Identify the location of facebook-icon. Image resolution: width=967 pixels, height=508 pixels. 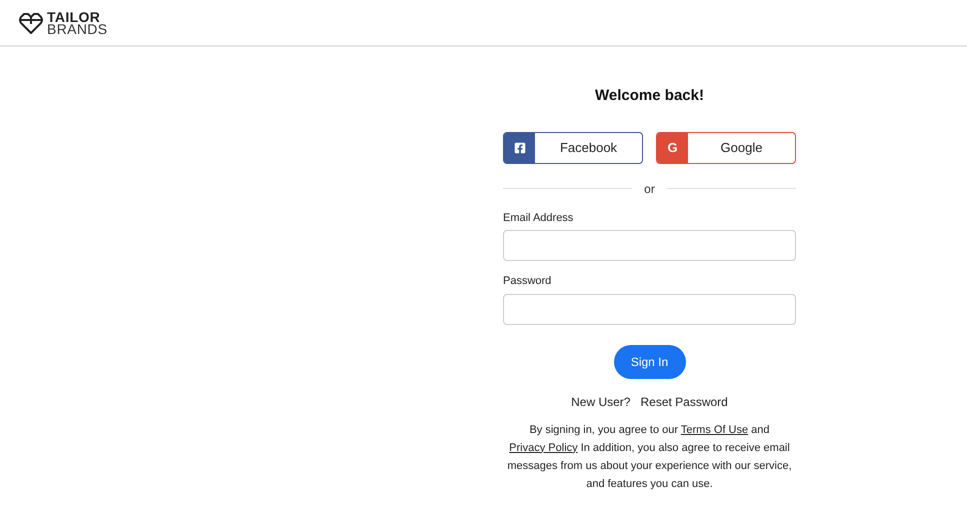
(520, 148).